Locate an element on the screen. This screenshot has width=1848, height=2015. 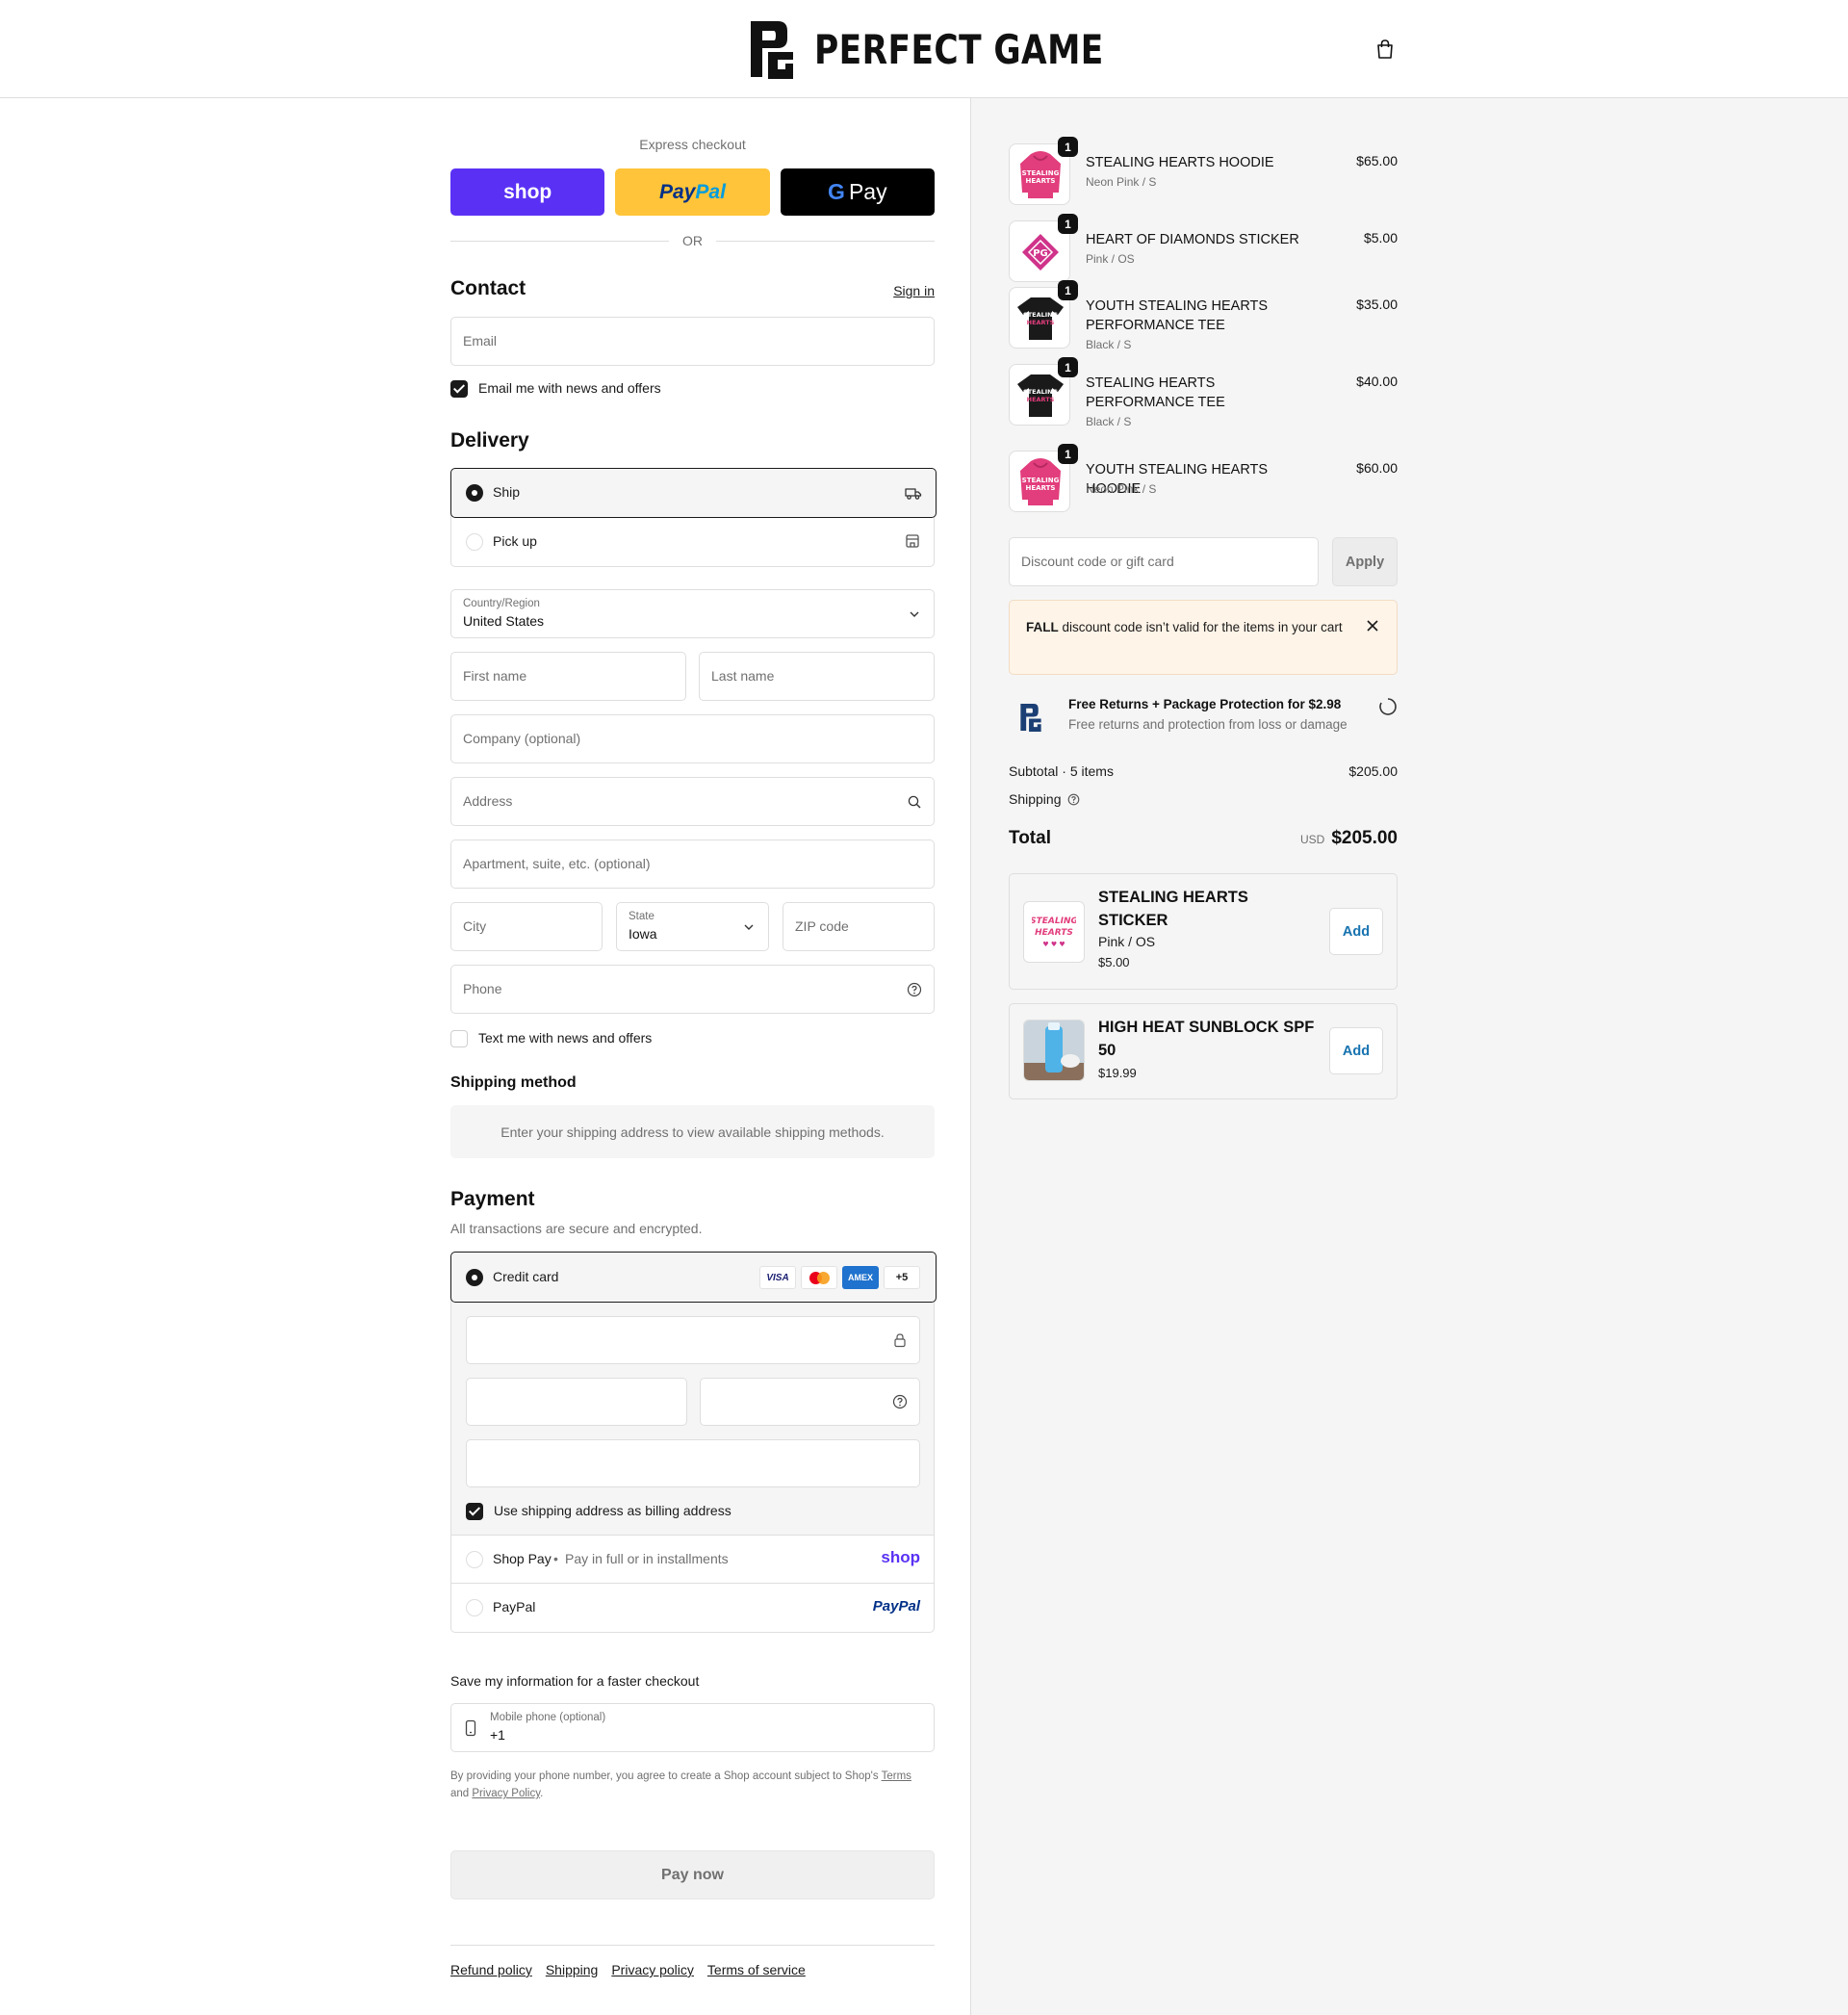
card-name-field is located at coordinates (693, 1463).